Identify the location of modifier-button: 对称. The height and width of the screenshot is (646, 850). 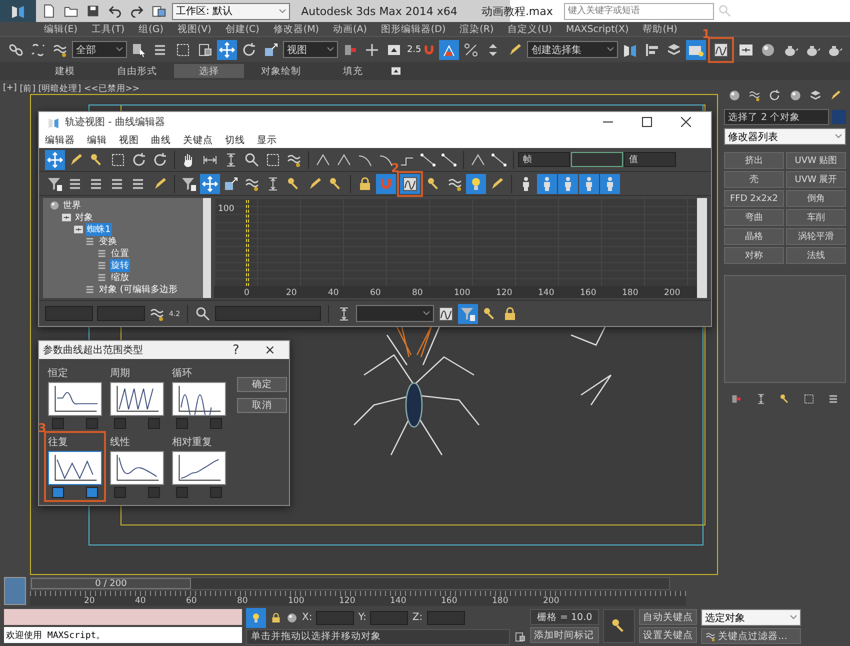
(754, 255).